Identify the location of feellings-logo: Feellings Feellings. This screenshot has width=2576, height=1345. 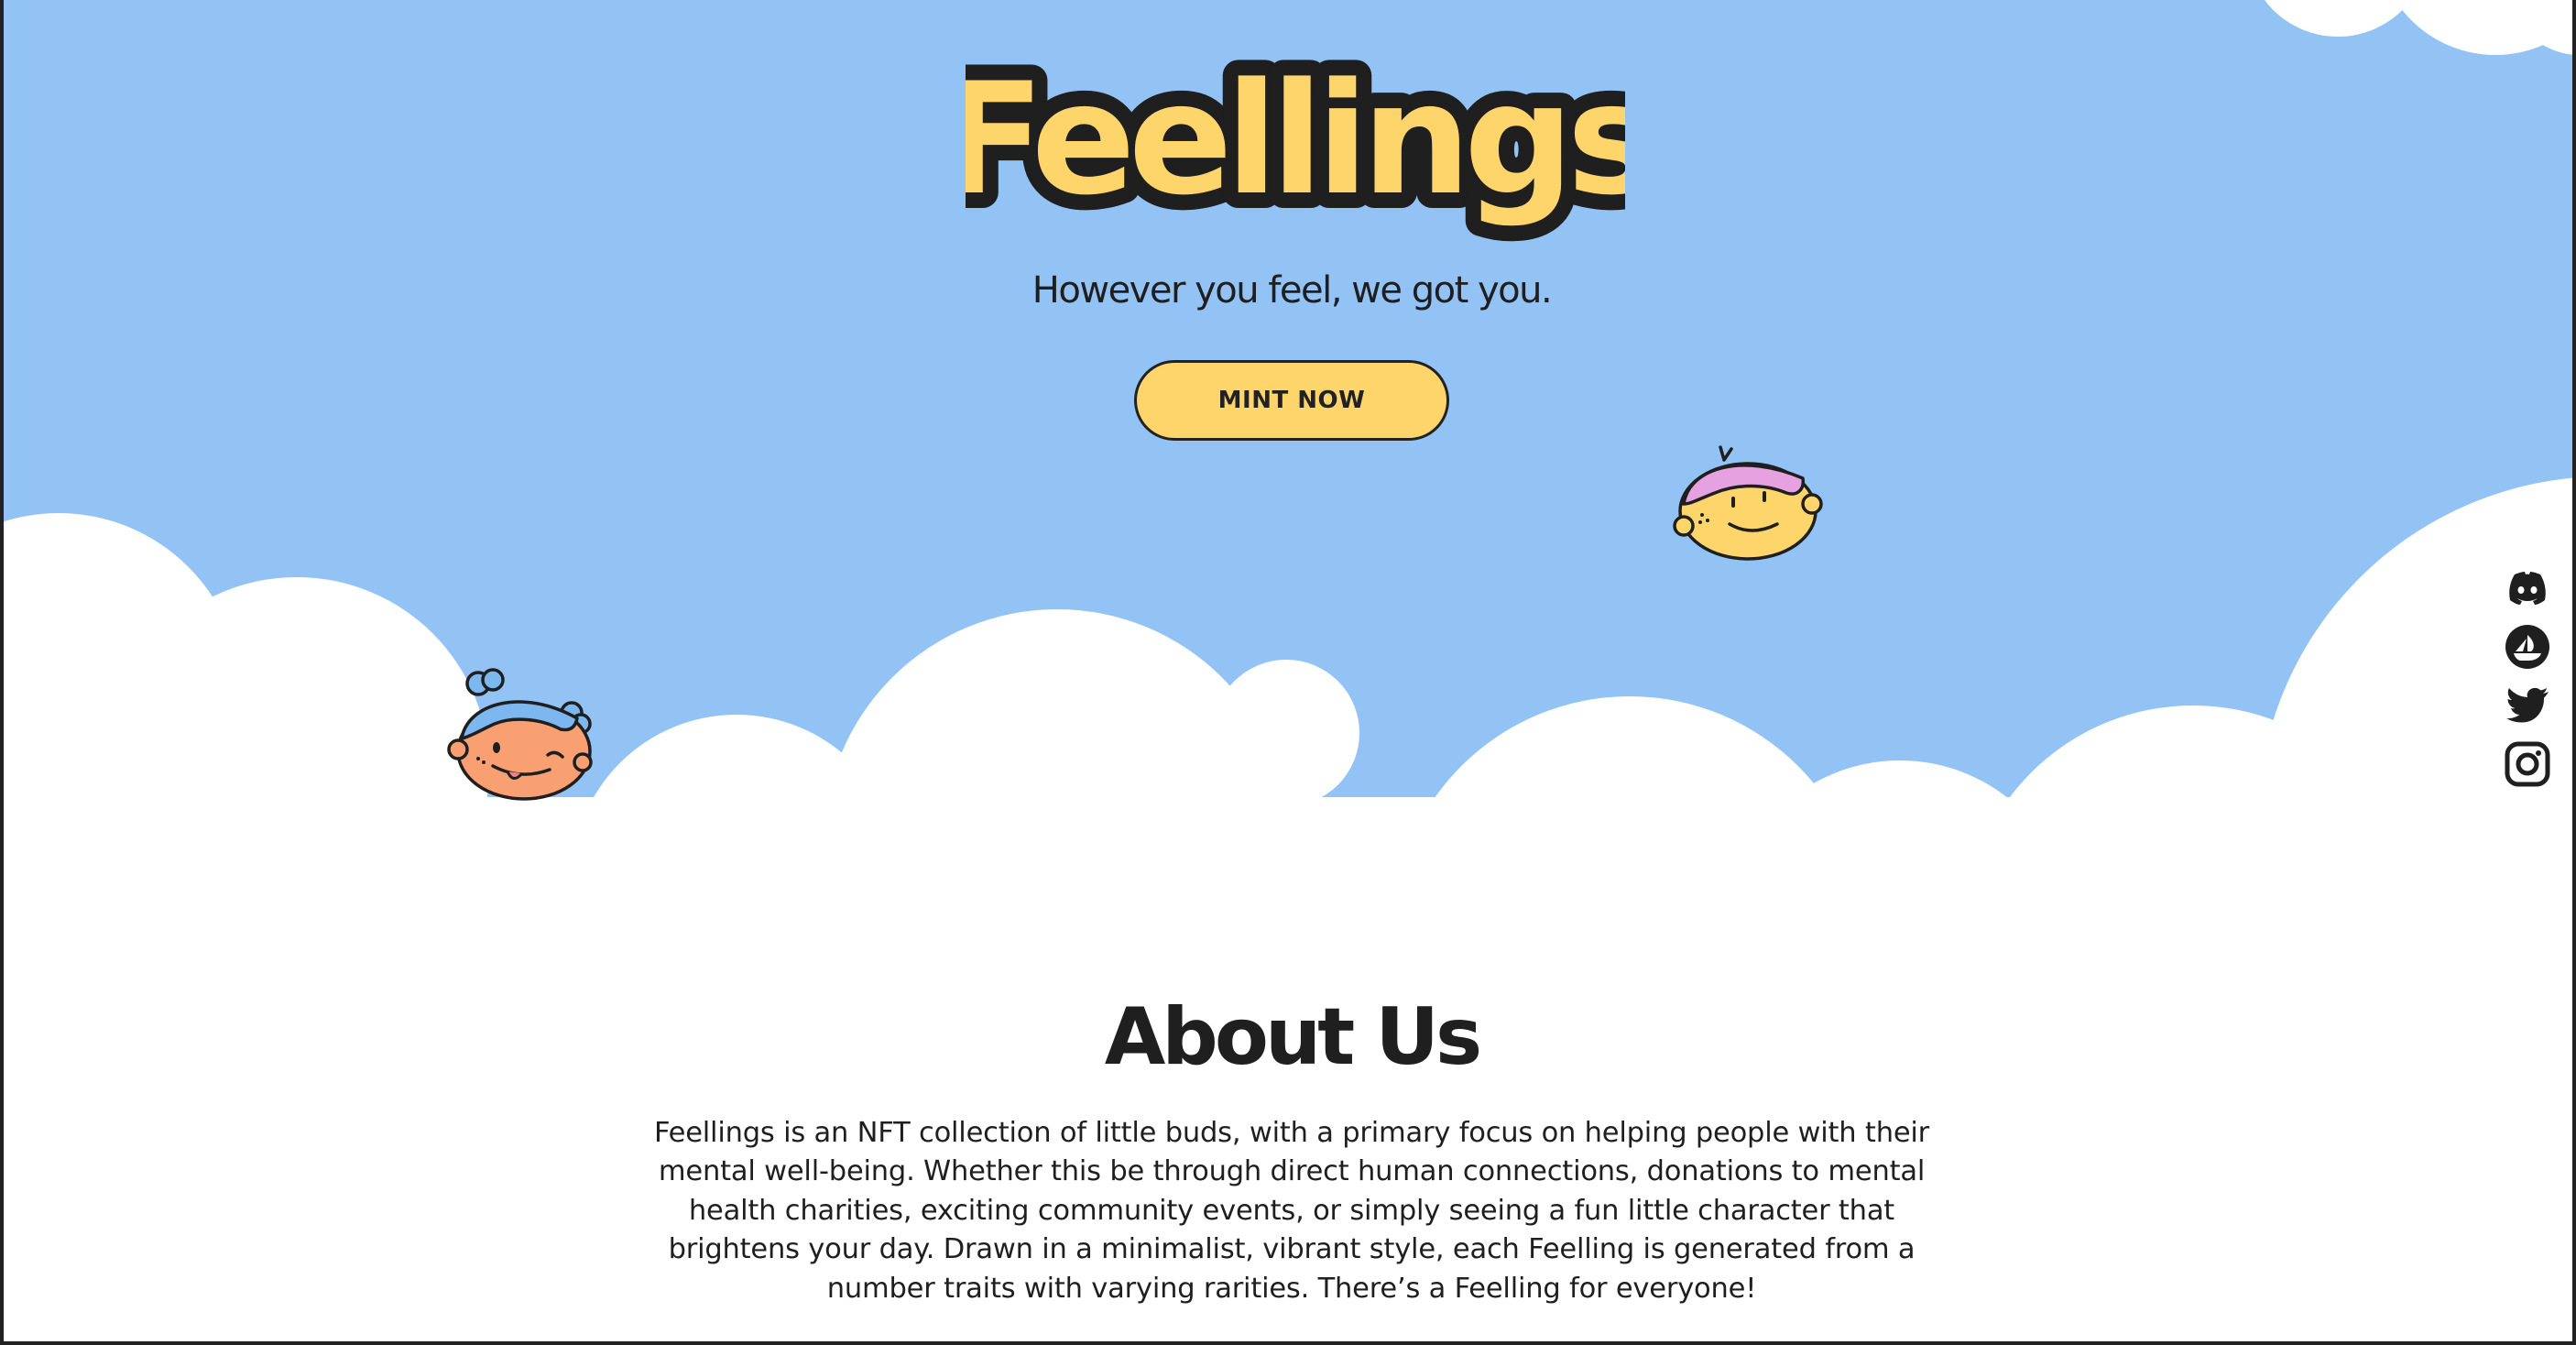
(1300, 145).